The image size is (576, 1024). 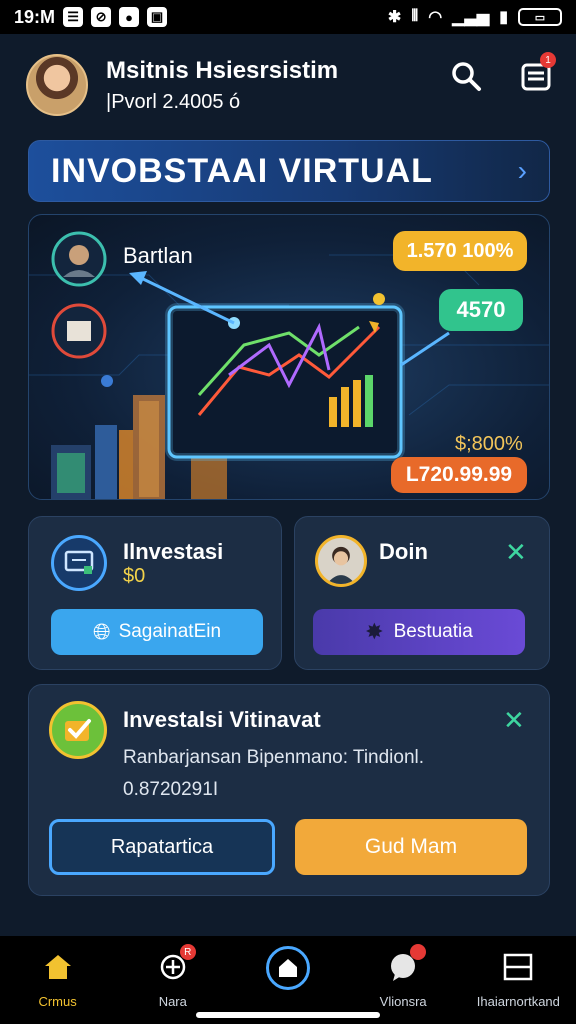 I want to click on search-icon, so click(x=466, y=76).